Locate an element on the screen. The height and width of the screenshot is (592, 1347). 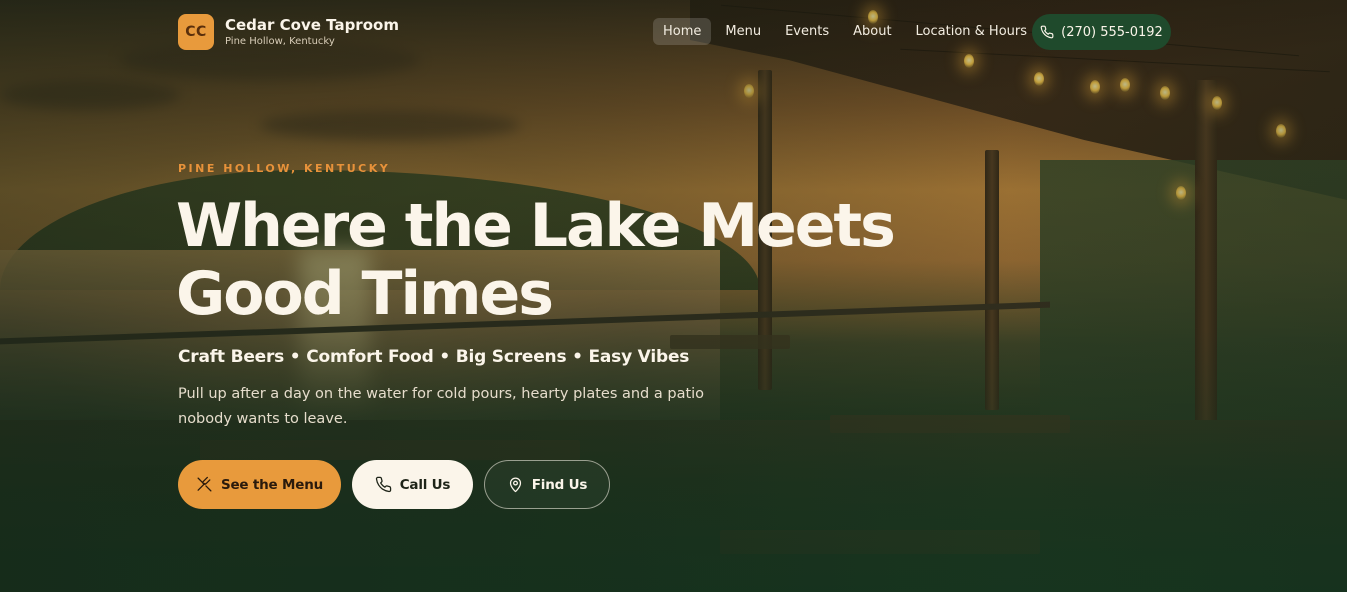
hero-eyebrow: PINE HOLLOW, KENTUCKY is located at coordinates (284, 168).